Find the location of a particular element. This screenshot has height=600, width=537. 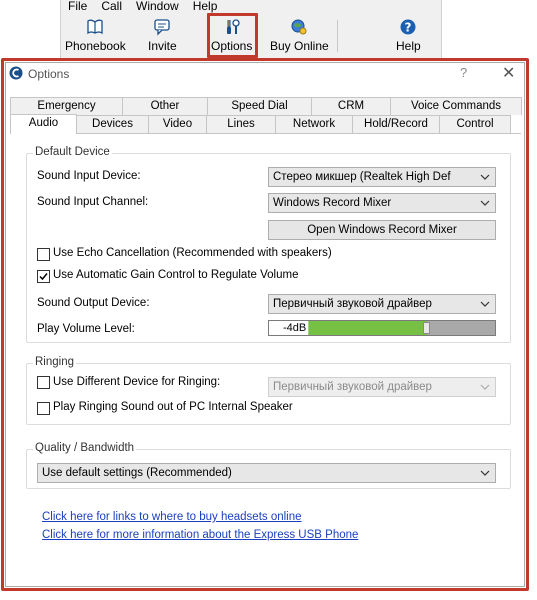

invite-button: Invite is located at coordinates (162, 35).